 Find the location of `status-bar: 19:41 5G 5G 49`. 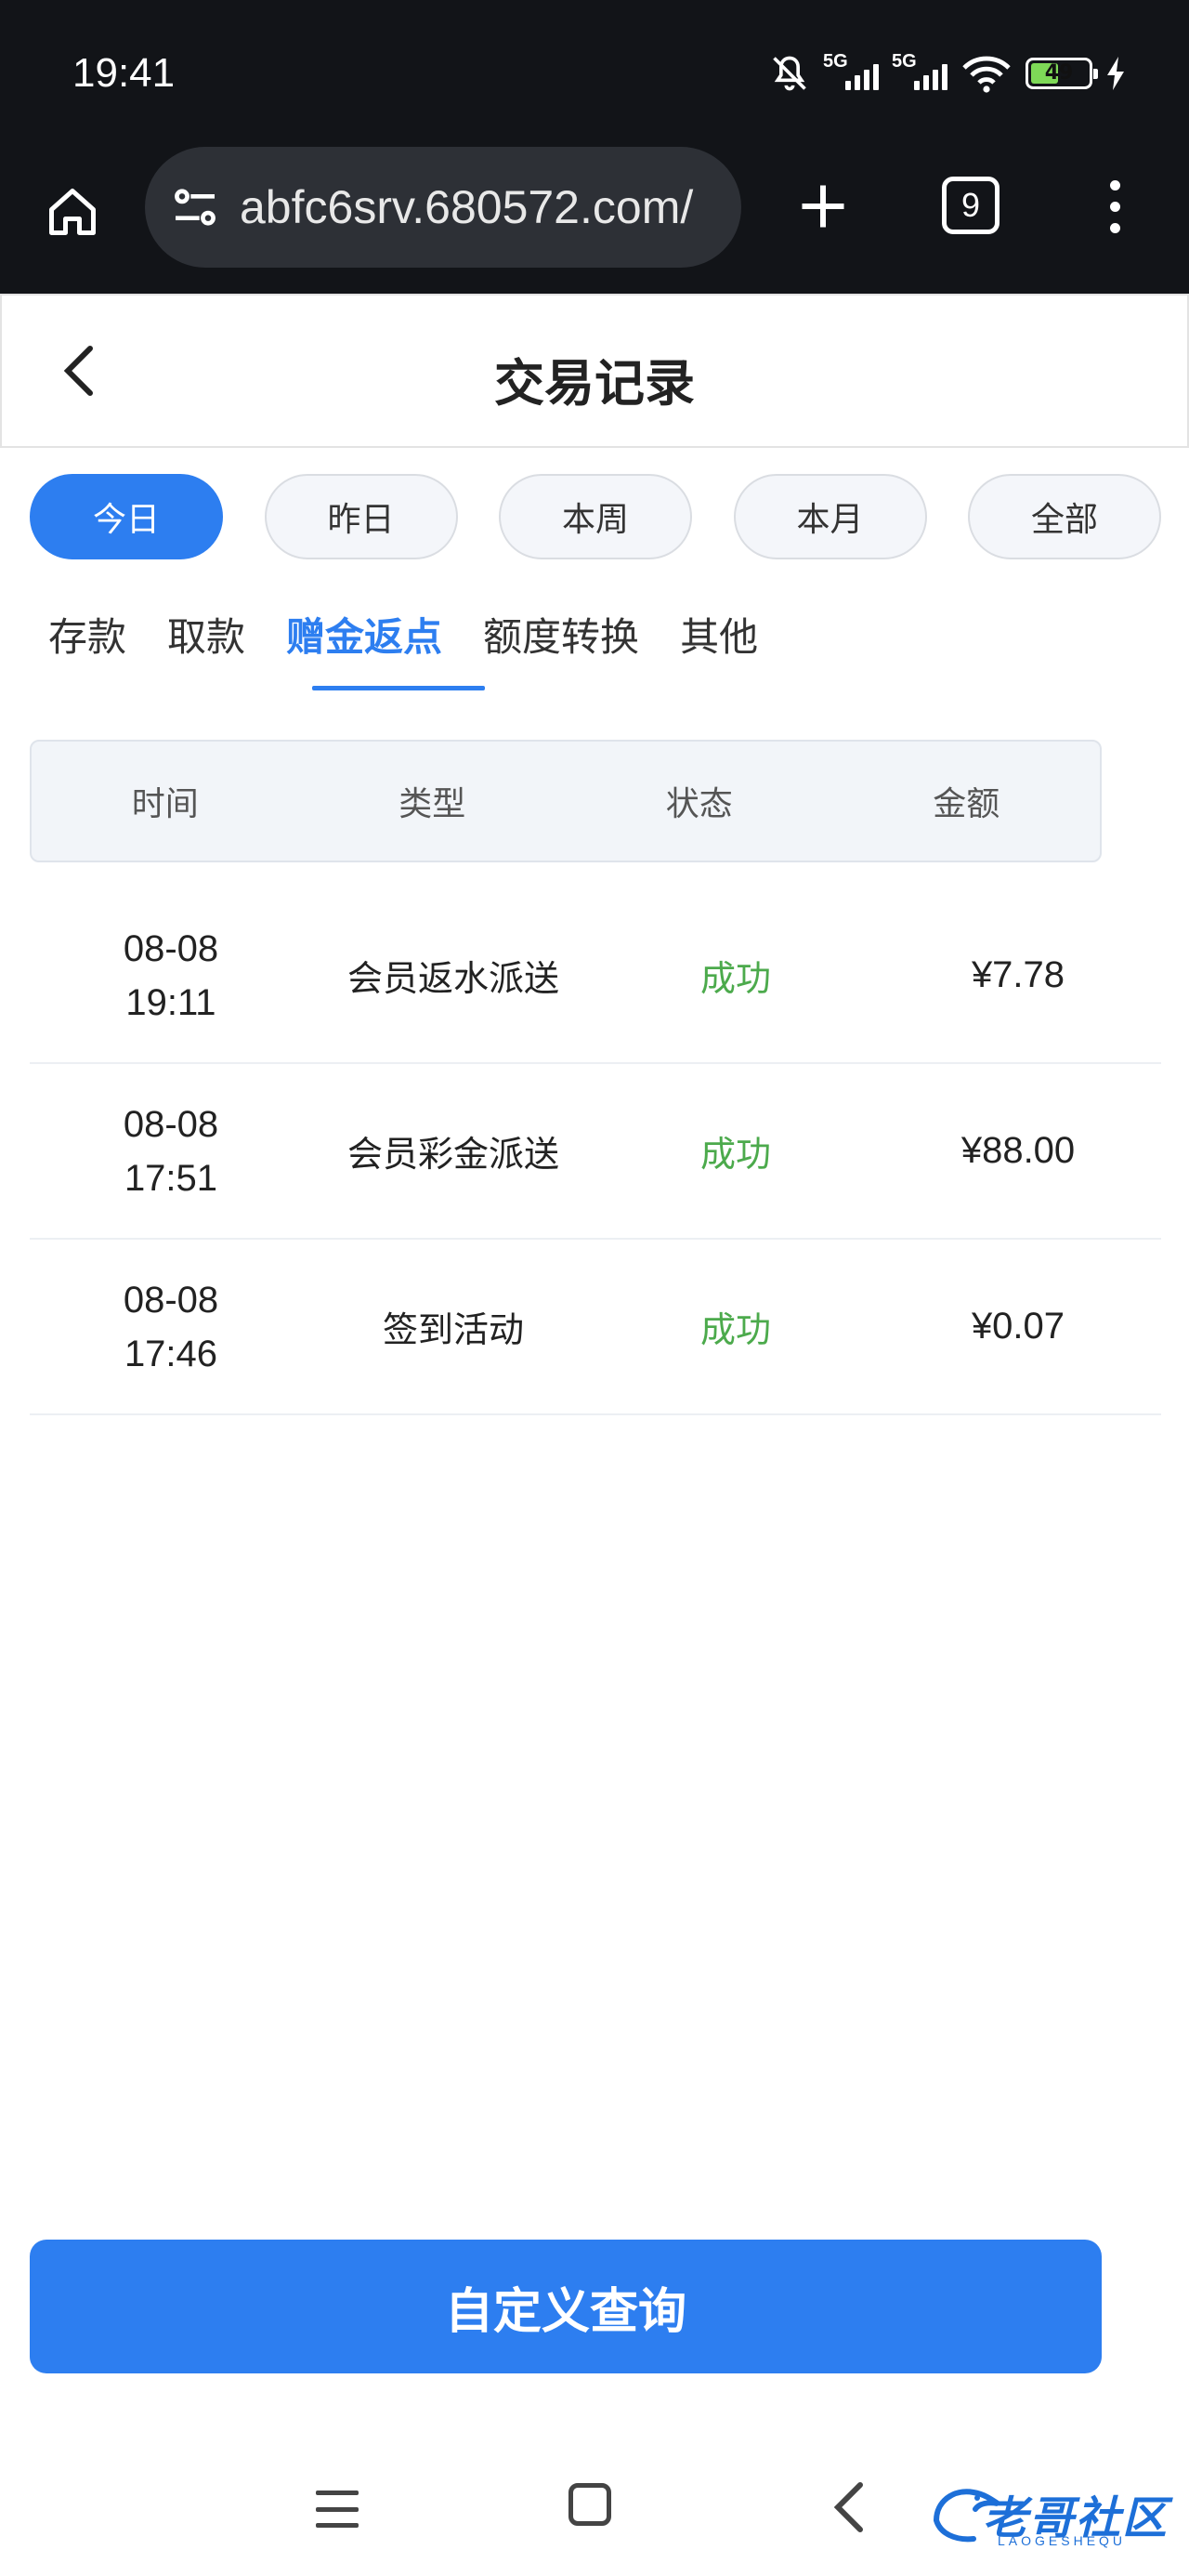

status-bar: 19:41 5G 5G 49 is located at coordinates (594, 69).